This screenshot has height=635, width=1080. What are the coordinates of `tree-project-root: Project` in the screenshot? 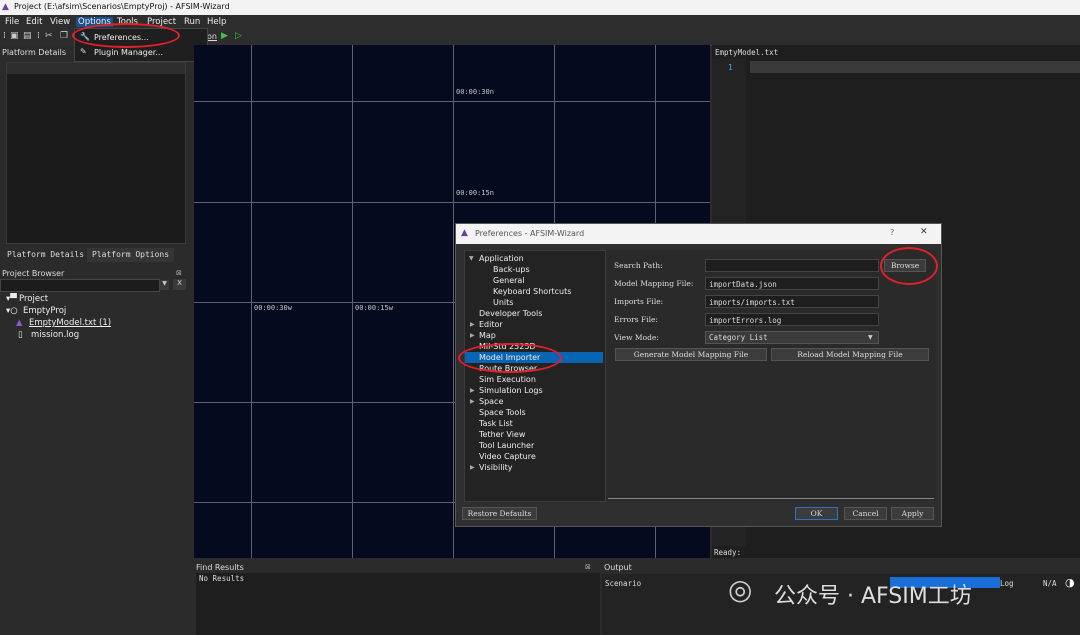 It's located at (33, 299).